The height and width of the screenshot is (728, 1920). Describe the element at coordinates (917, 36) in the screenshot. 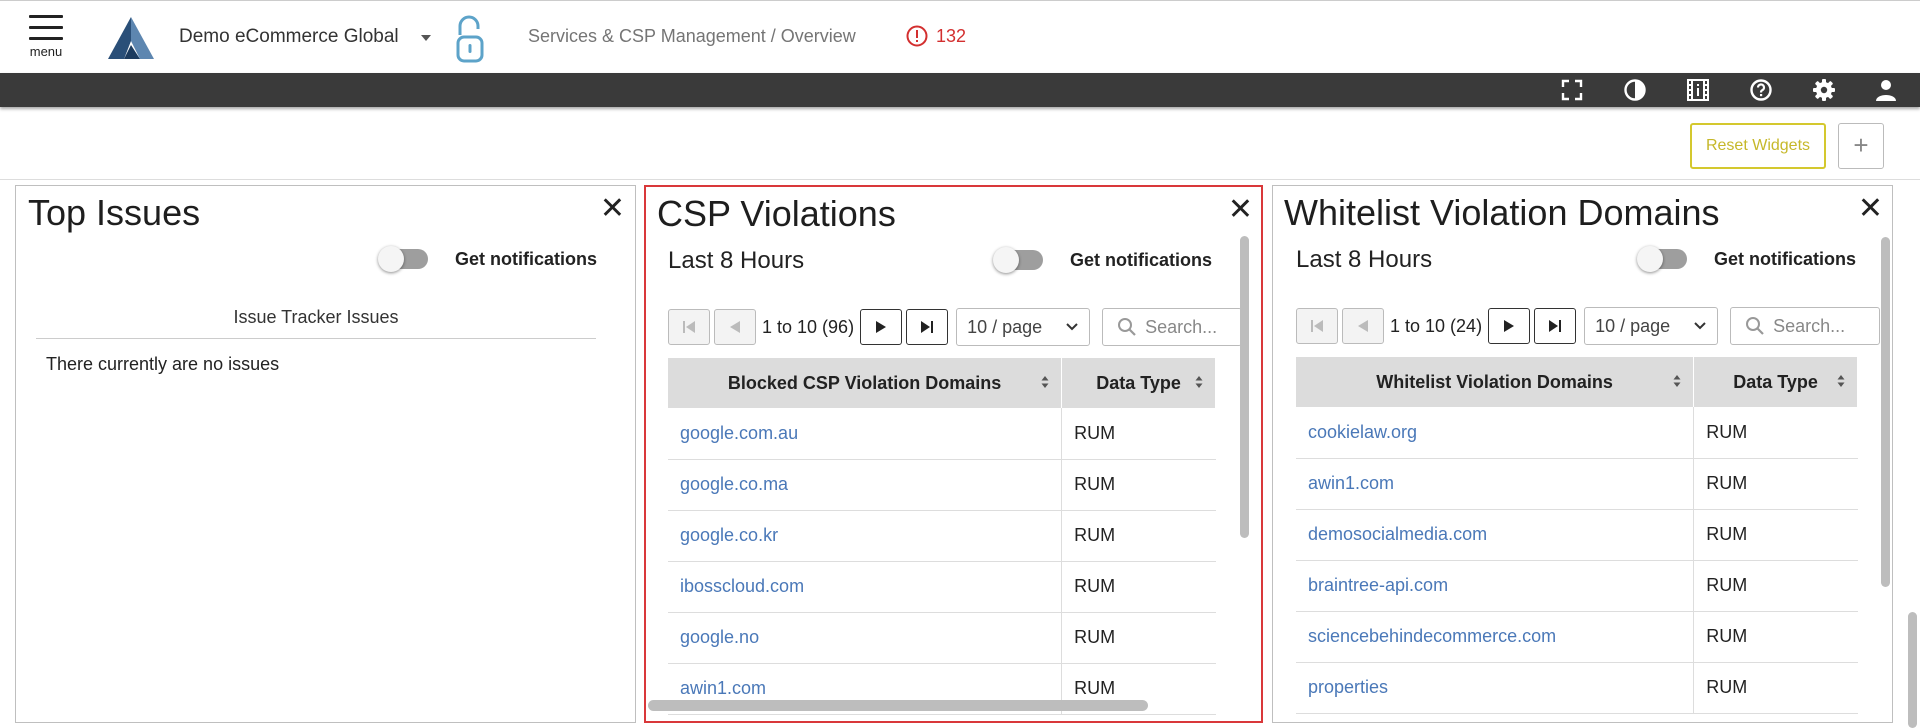

I see `error-alert-icon` at that location.